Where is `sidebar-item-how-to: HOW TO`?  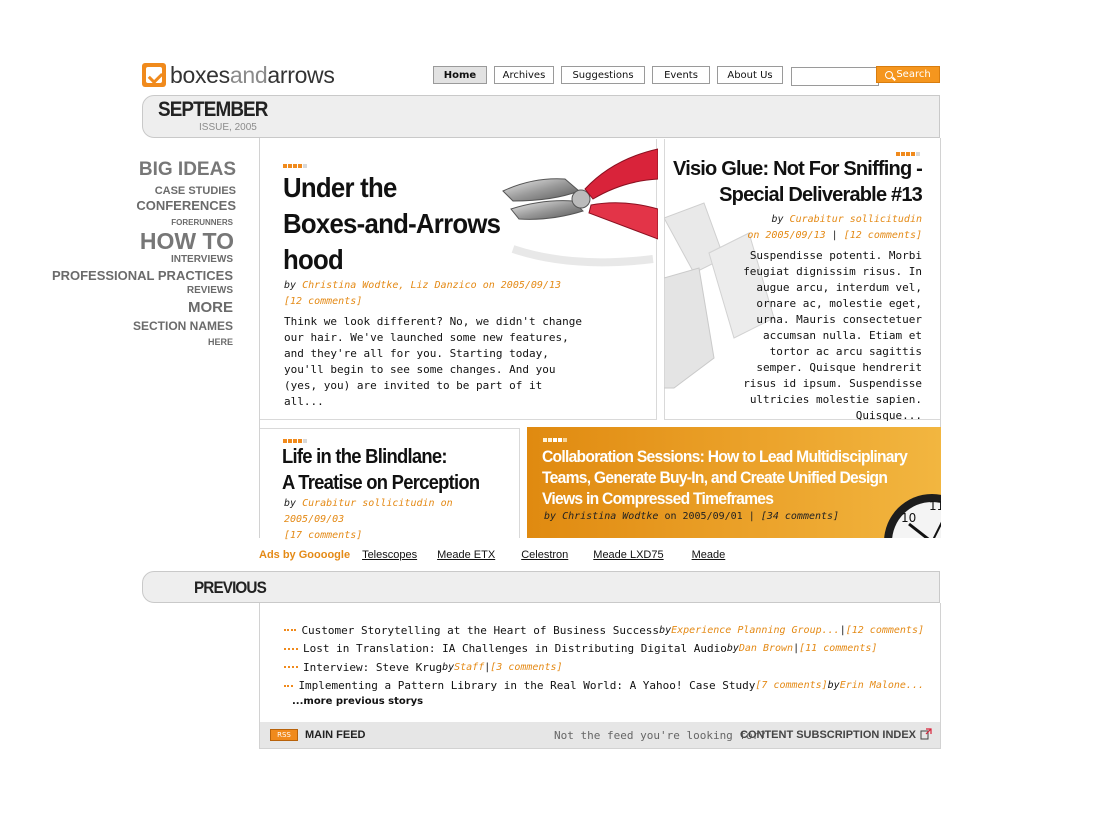
sidebar-item-how-to: HOW TO is located at coordinates (138, 242).